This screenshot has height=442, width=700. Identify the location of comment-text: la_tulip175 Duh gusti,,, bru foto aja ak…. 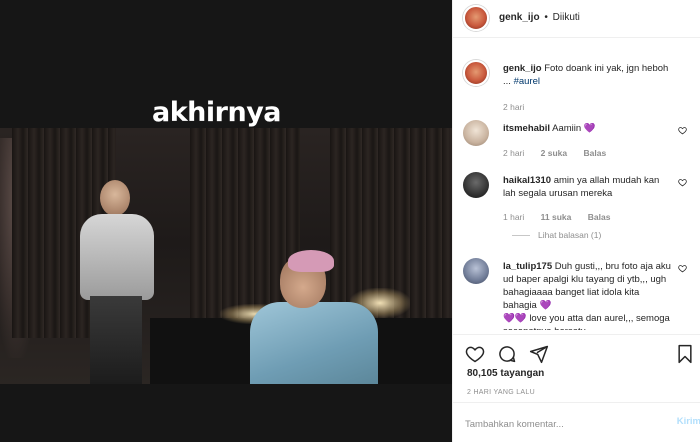
(588, 295).